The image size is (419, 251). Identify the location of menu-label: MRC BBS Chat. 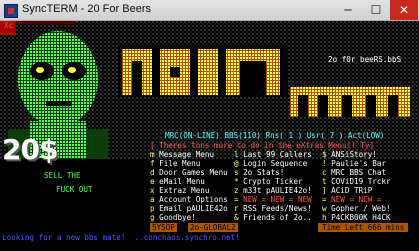
(359, 172).